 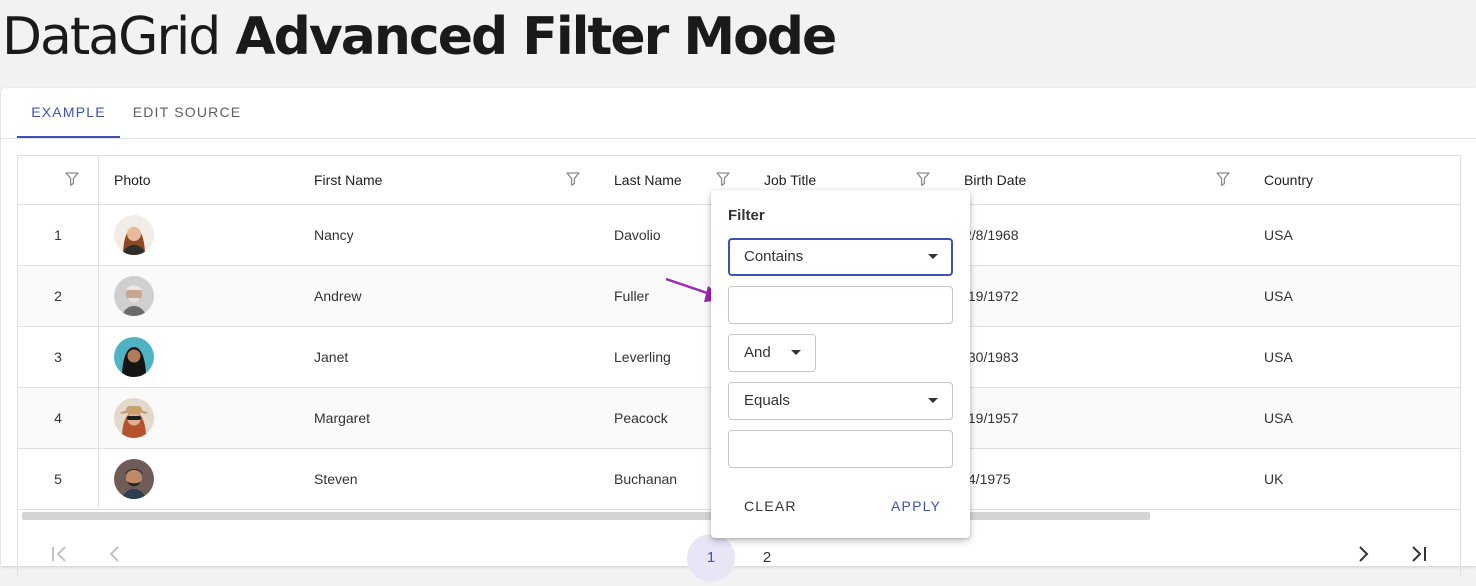 I want to click on clear-button: CLEAR, so click(x=770, y=506).